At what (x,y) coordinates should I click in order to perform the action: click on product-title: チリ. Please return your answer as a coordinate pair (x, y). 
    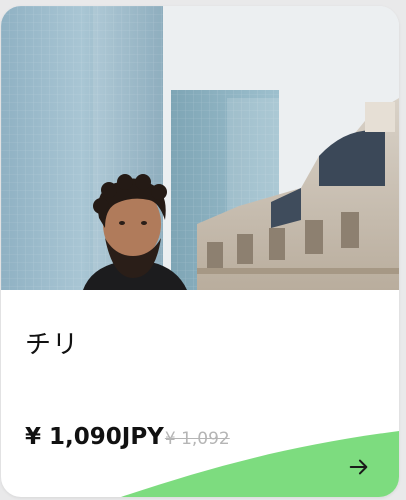
    Looking at the image, I should click on (52, 345).